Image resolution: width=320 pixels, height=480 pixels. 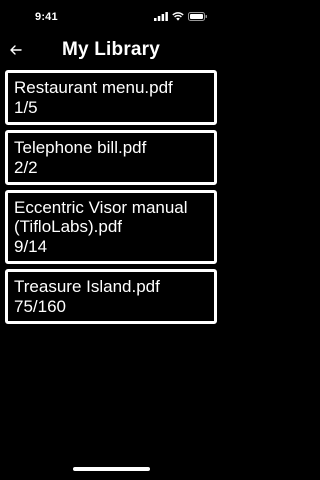 I want to click on status-time: 9:41, so click(x=46, y=17).